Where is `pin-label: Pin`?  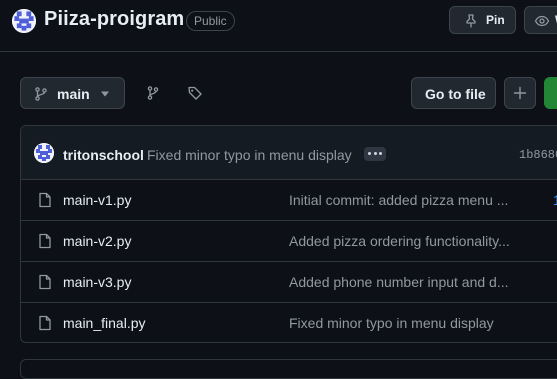 pin-label: Pin is located at coordinates (495, 20).